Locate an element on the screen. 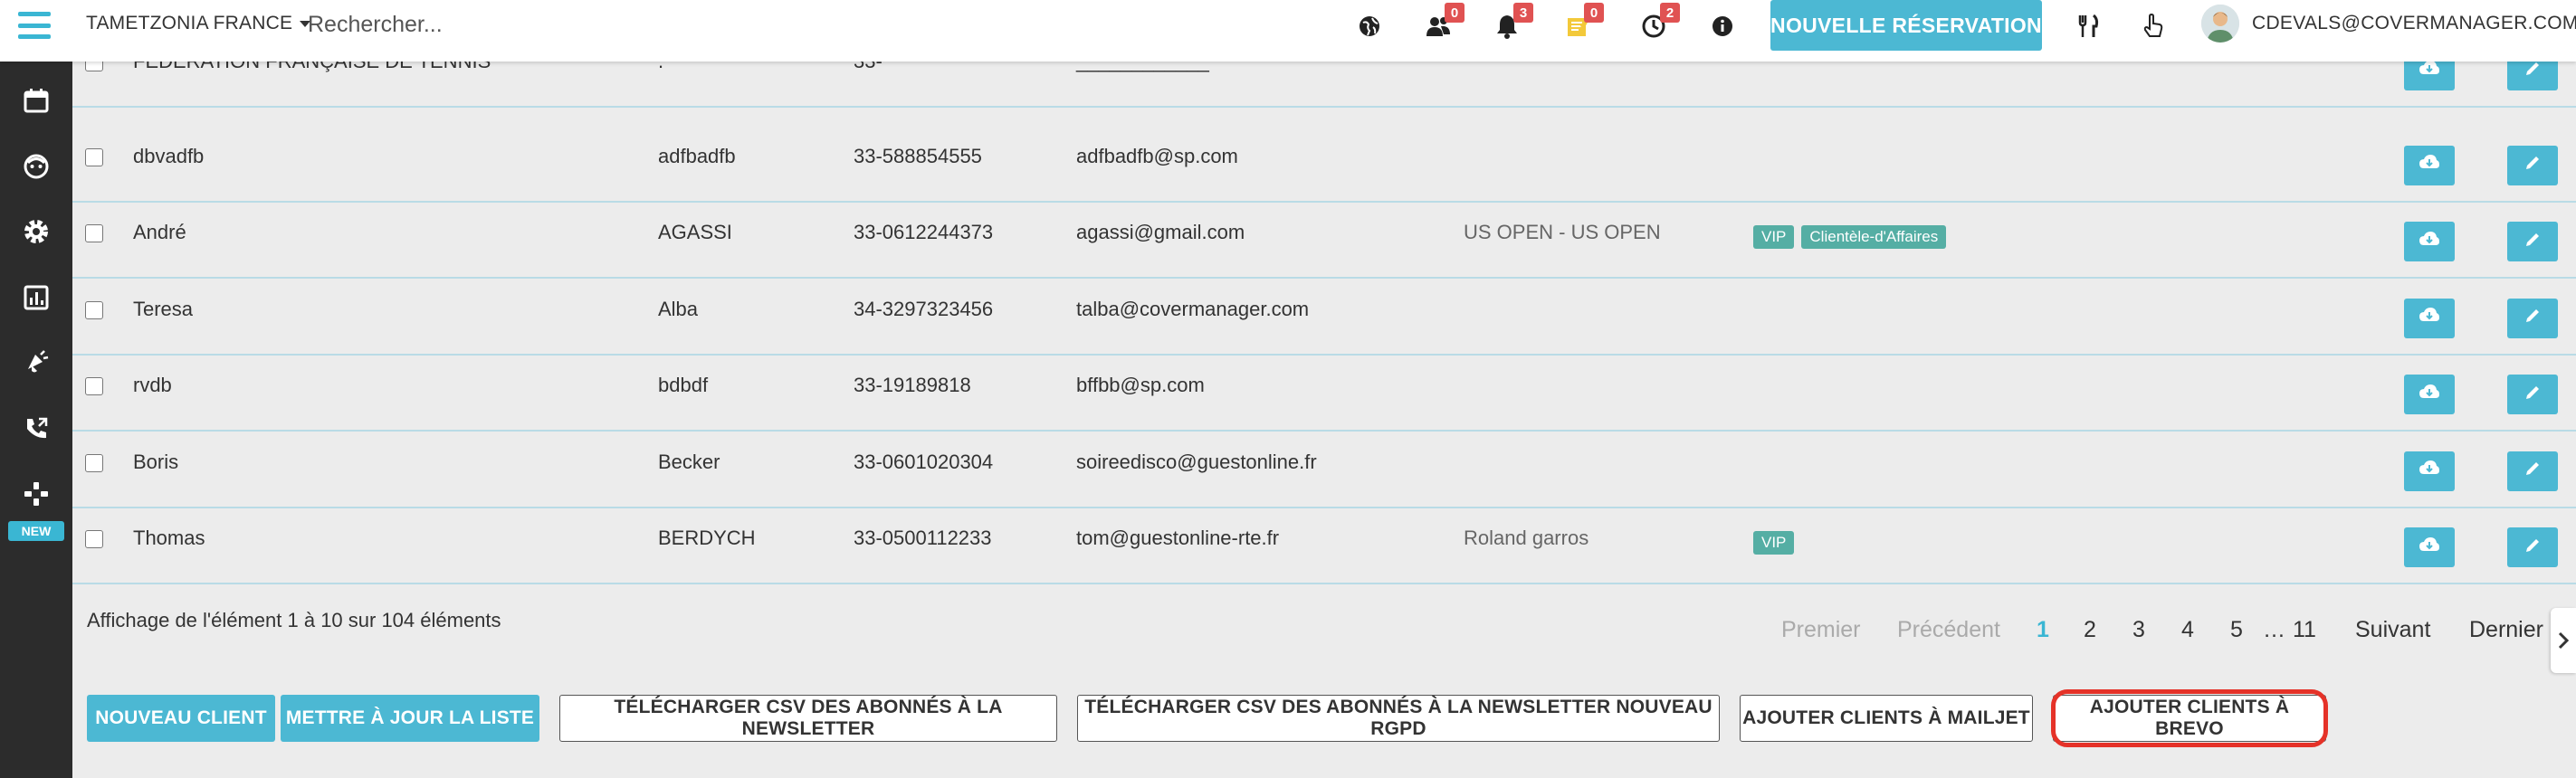  cell-last-name: adfbadfb is located at coordinates (697, 155).